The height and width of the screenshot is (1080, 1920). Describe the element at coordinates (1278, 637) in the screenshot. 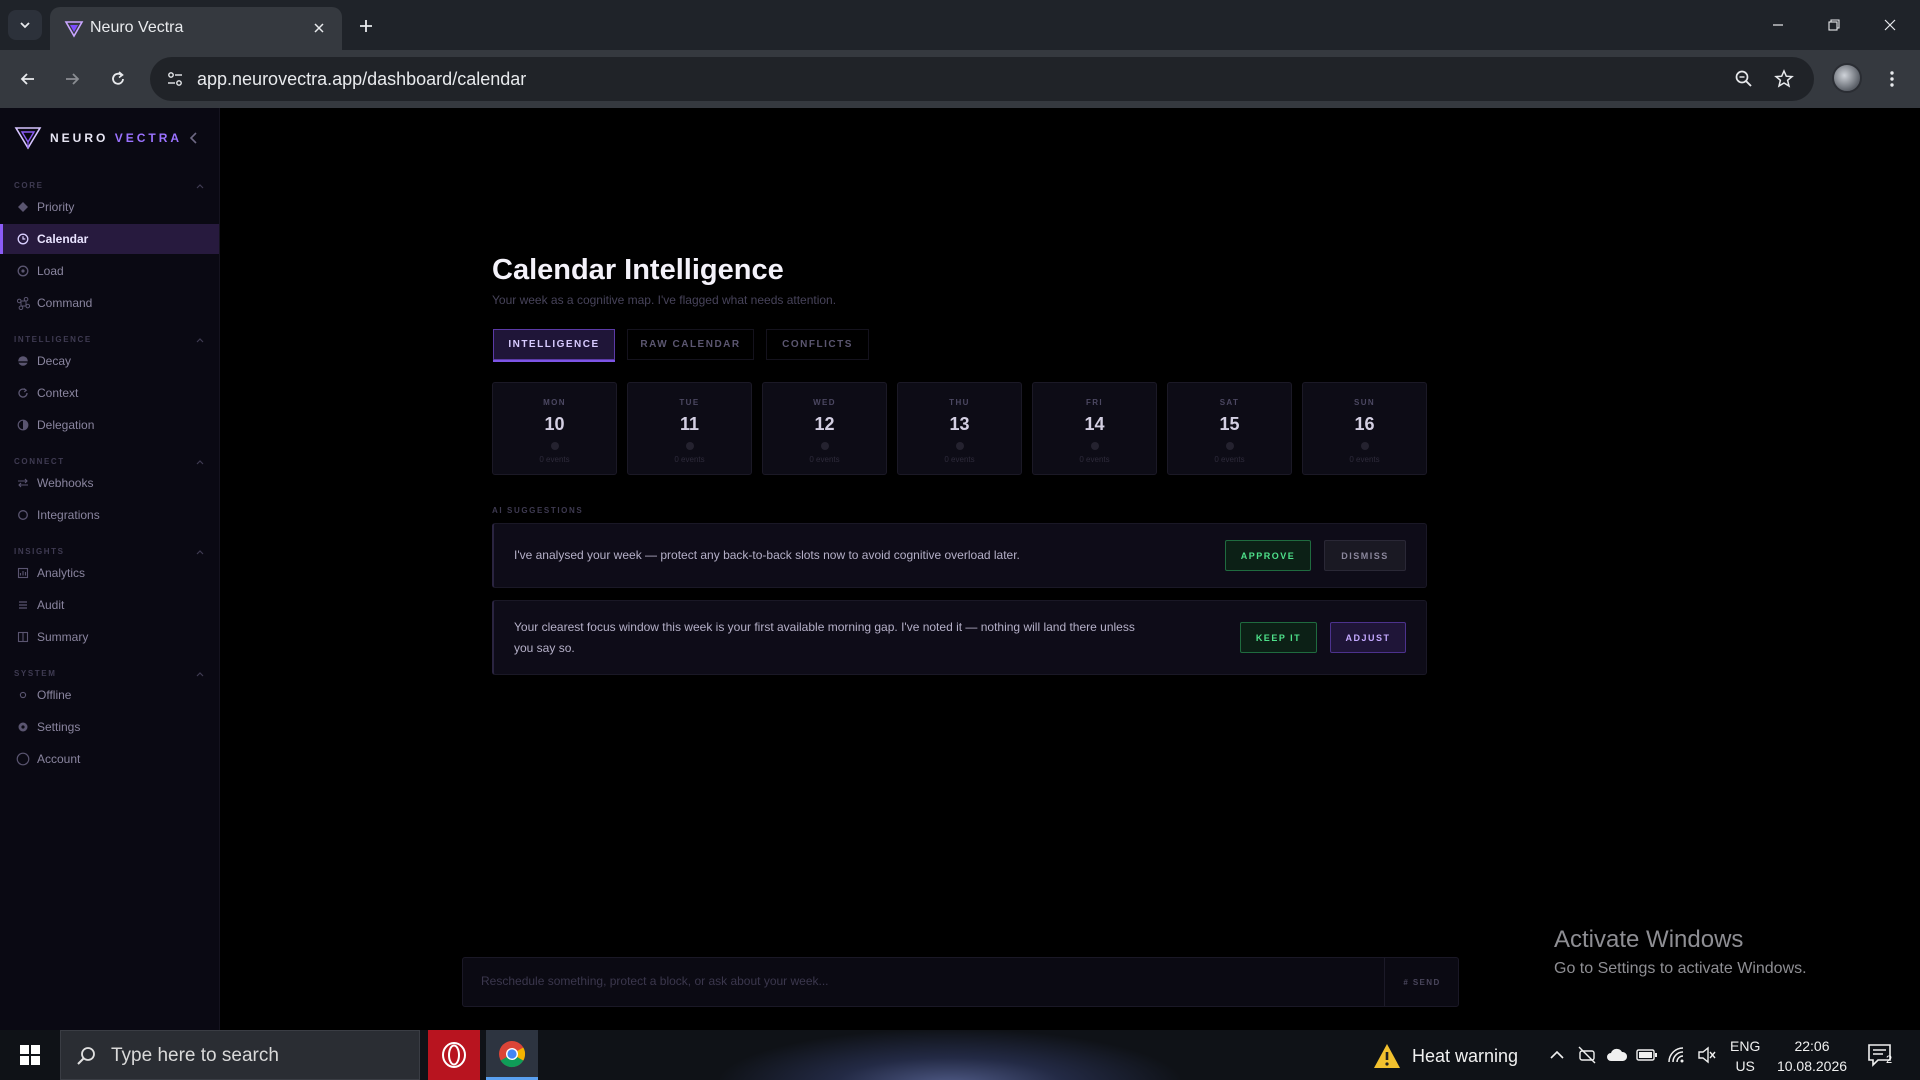

I see `keep-it-button: KEEP IT` at that location.